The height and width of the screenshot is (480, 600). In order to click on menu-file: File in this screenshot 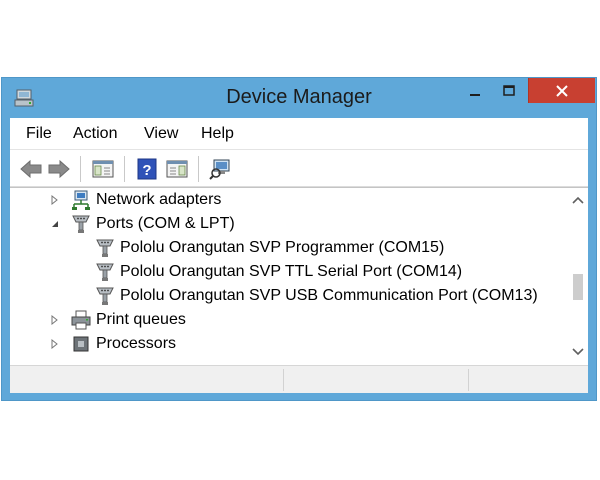, I will do `click(39, 134)`.